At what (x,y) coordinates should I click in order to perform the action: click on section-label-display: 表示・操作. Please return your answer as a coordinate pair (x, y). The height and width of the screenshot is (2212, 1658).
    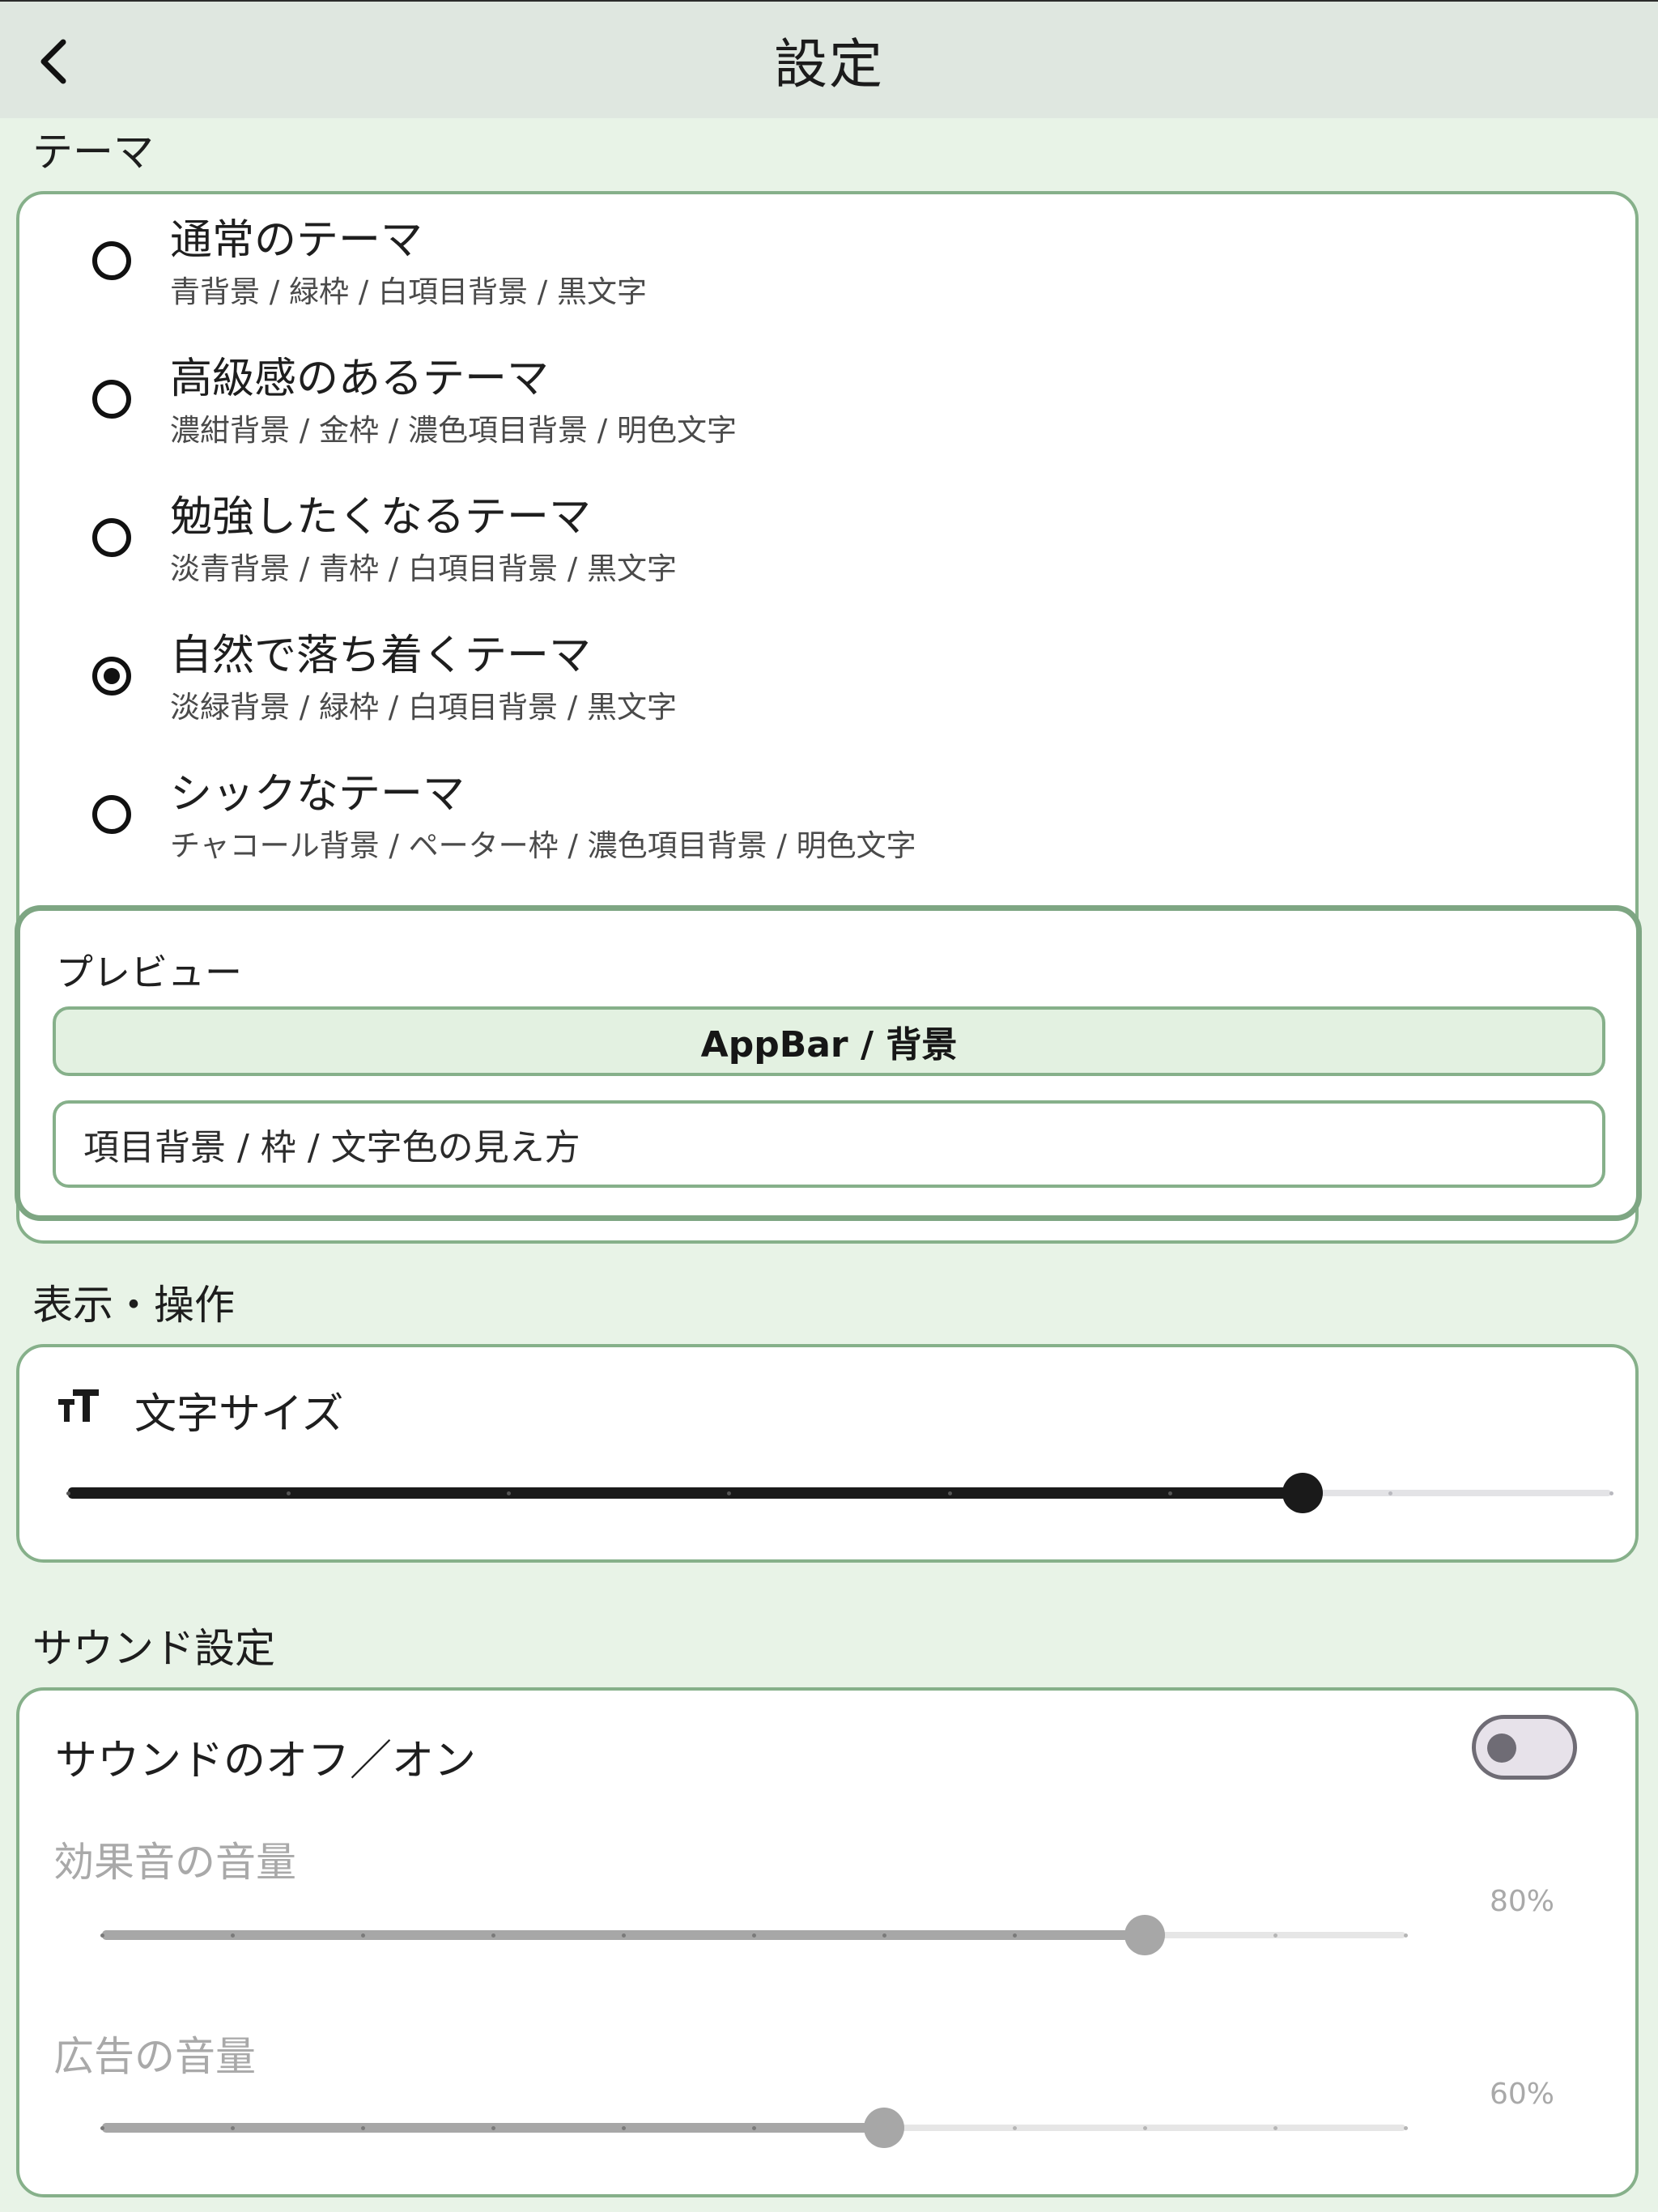
    Looking at the image, I should click on (133, 1305).